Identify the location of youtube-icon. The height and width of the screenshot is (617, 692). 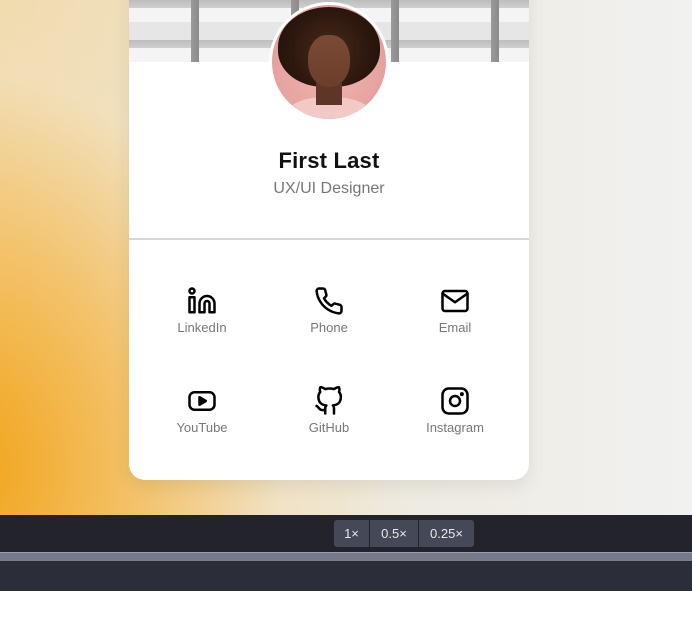
(202, 401).